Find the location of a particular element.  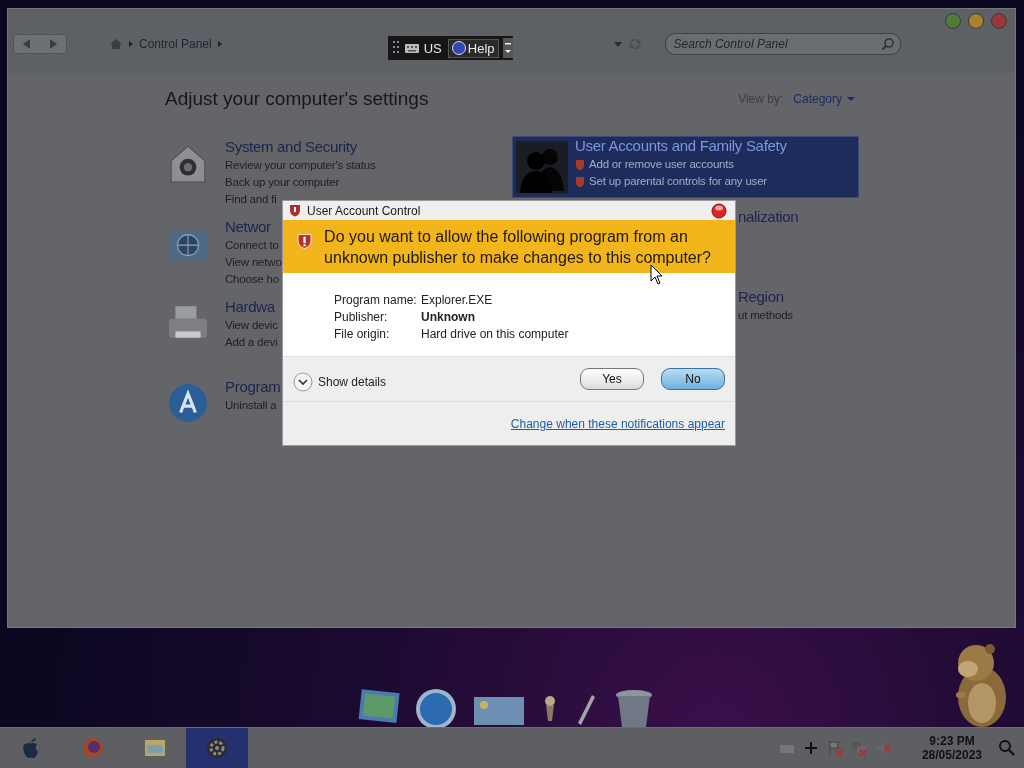

caret-icon is located at coordinates (851, 99).